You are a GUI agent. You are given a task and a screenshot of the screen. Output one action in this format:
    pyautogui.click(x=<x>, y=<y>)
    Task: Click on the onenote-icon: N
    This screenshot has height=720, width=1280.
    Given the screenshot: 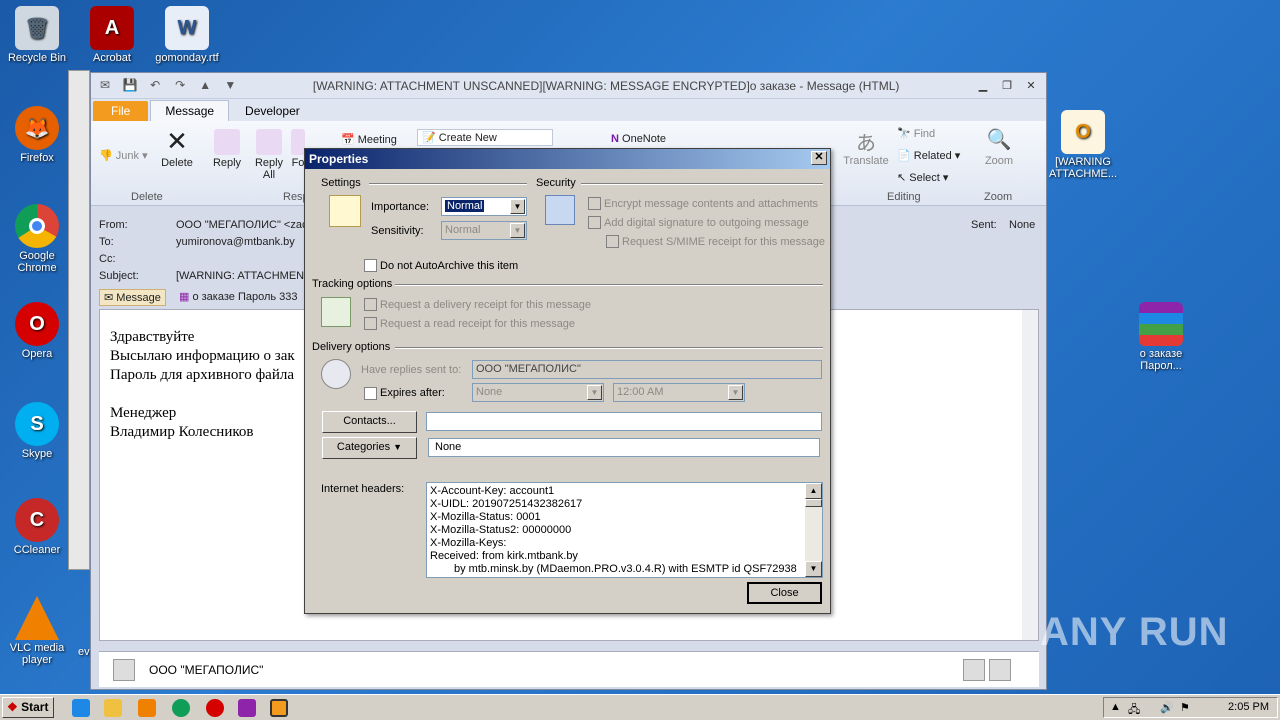 What is the action you would take?
    pyautogui.click(x=615, y=139)
    